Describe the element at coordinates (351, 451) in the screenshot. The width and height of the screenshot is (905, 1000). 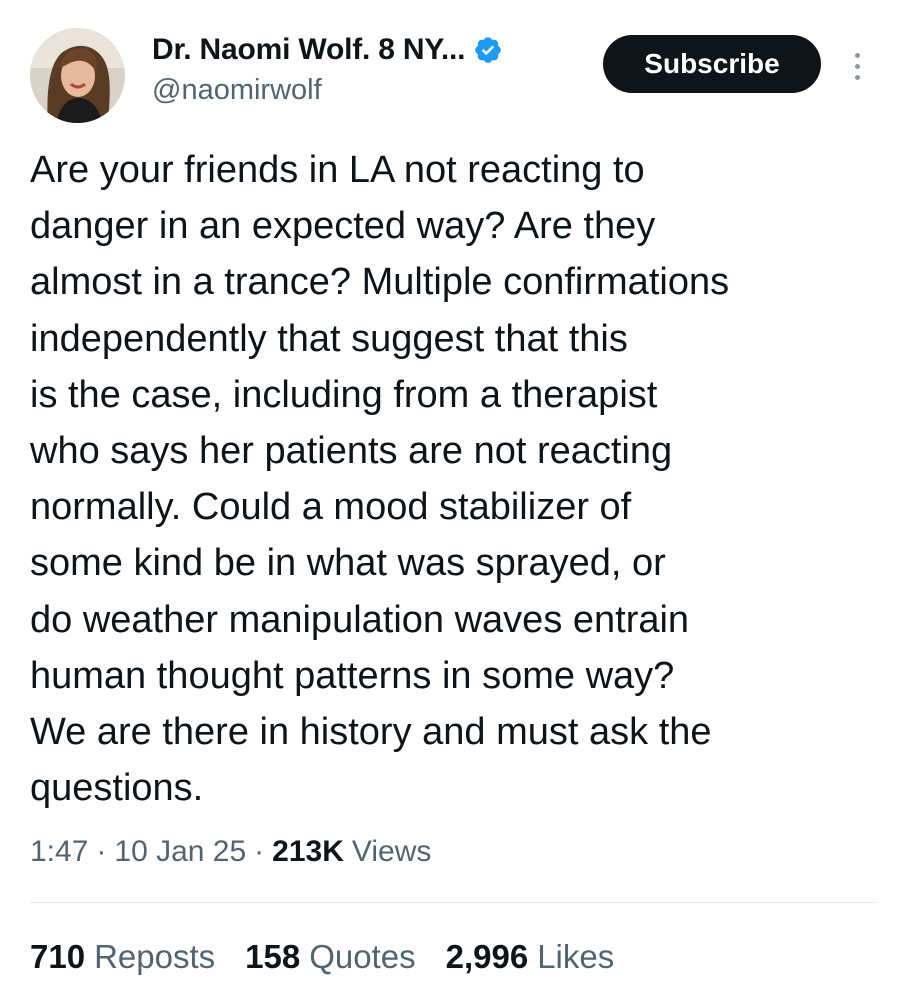
I see `tweet-text-line: who says her patients are not reacting` at that location.